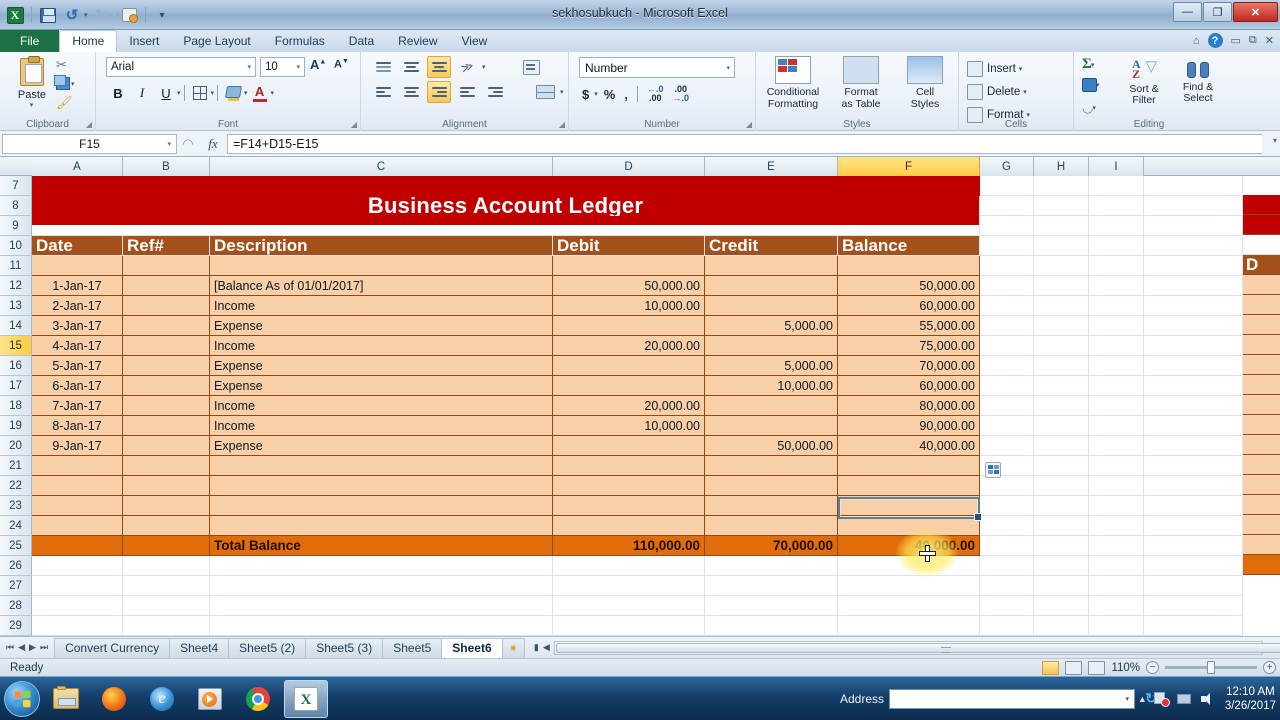 The height and width of the screenshot is (720, 1280). What do you see at coordinates (411, 92) in the screenshot?
I see `align-center-button` at bounding box center [411, 92].